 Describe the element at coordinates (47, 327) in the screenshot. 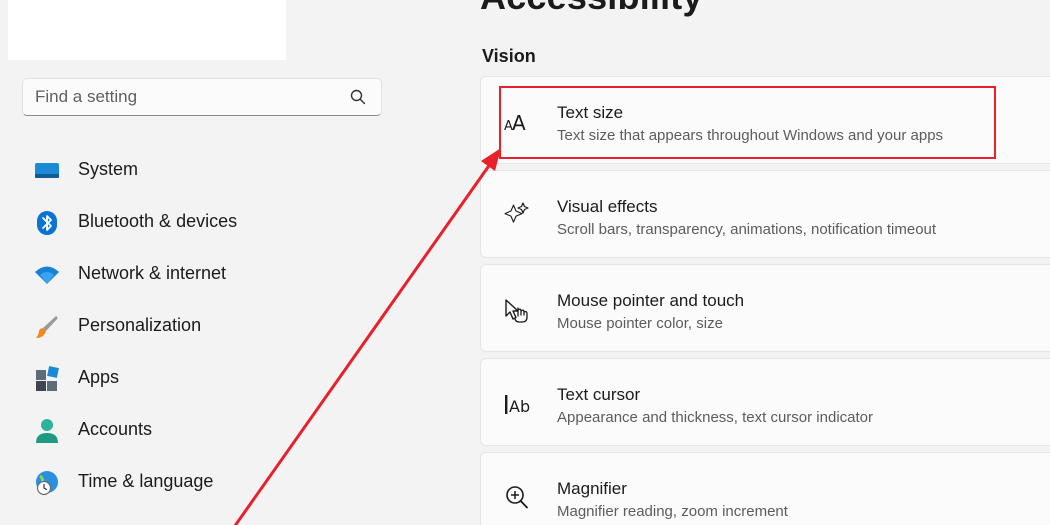

I see `paintbrush-icon` at that location.